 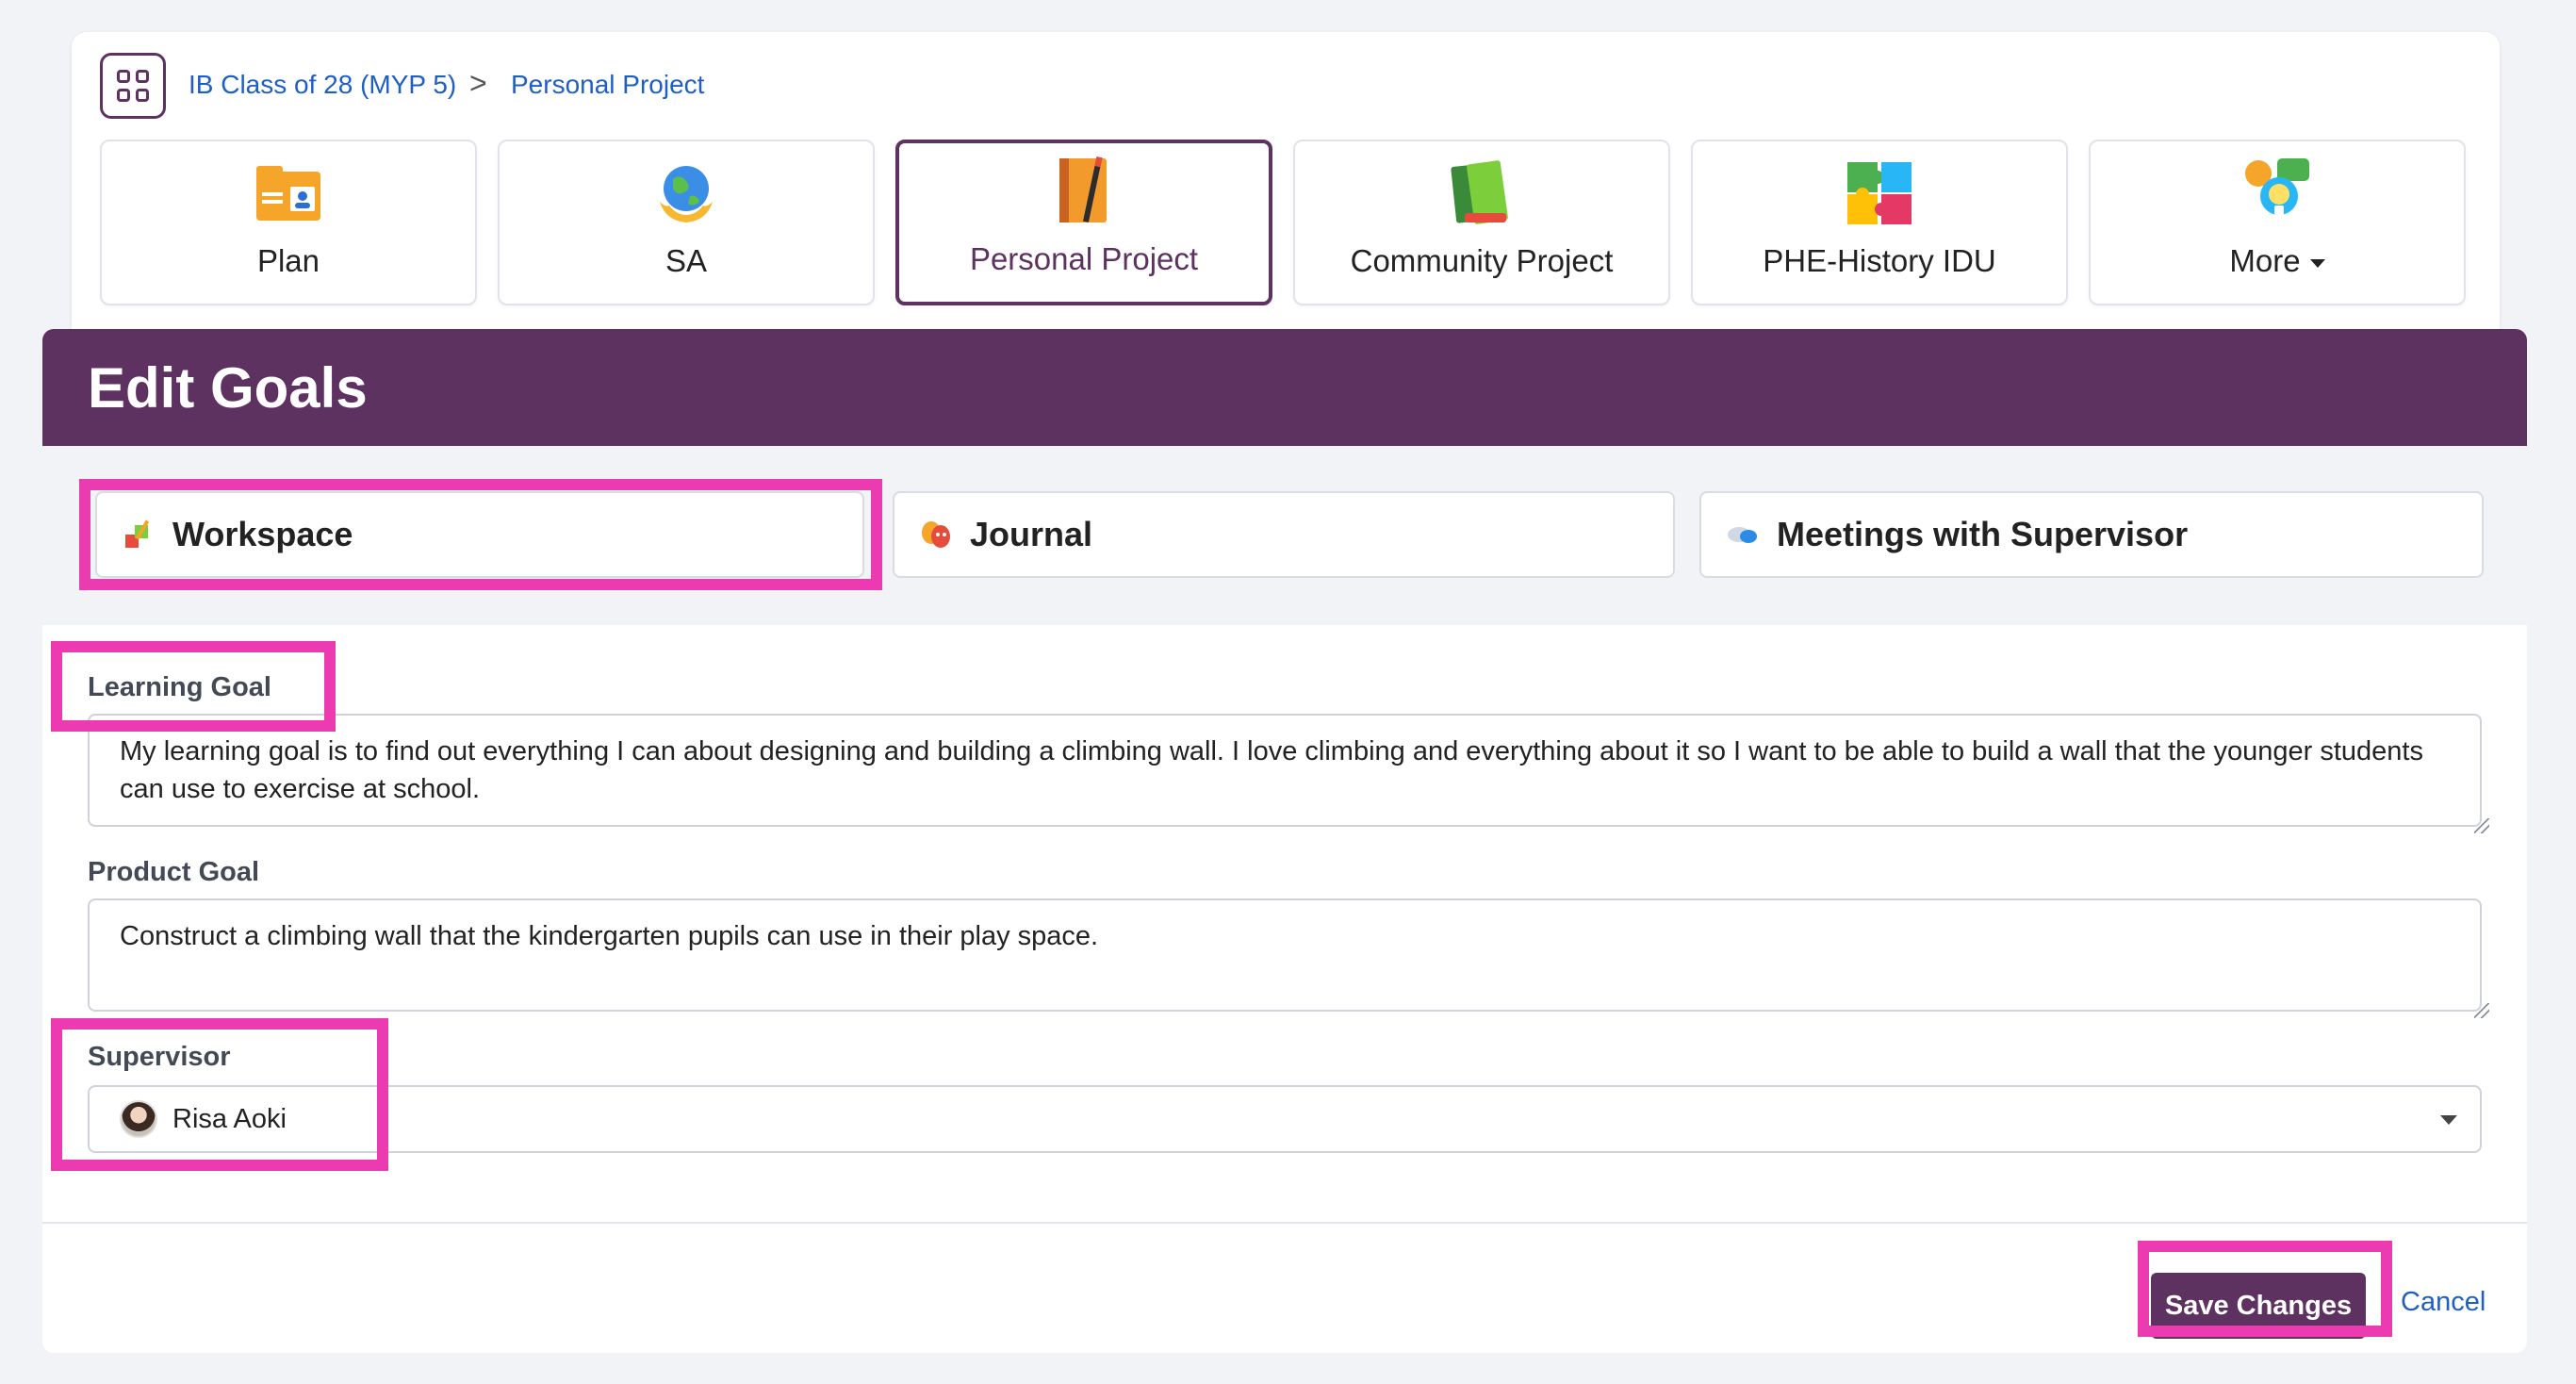 I want to click on tile-label: Personal Project, so click(x=1084, y=258).